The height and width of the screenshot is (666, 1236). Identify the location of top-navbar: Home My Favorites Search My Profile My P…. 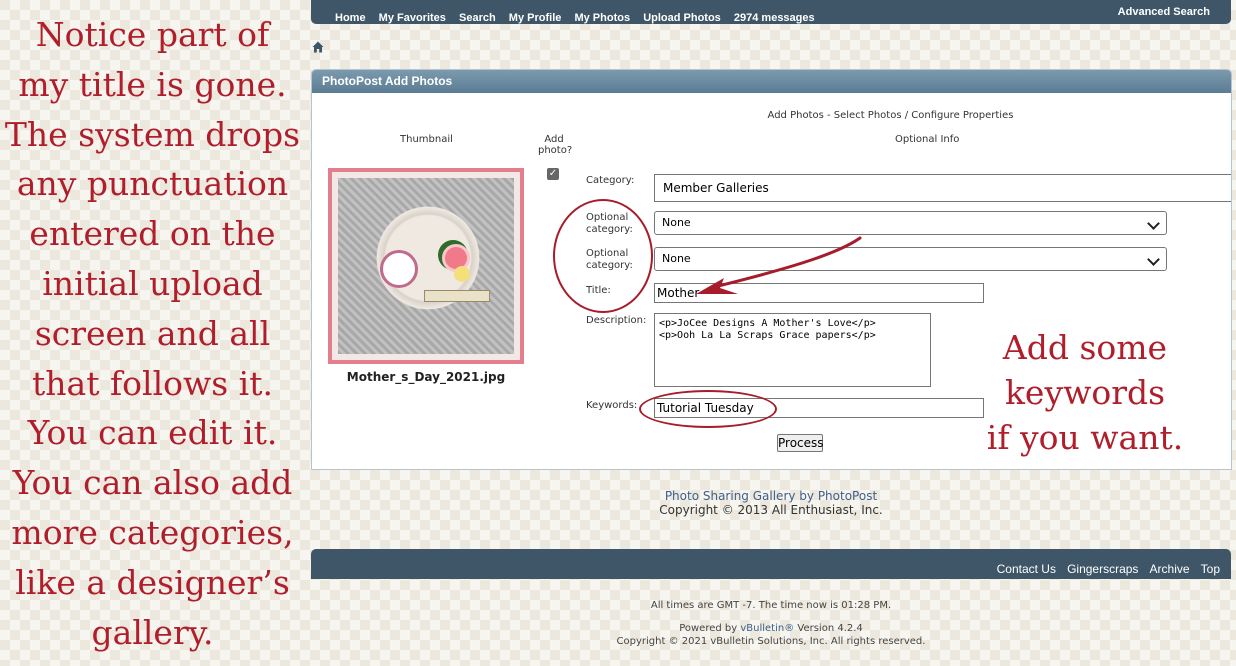
(771, 12).